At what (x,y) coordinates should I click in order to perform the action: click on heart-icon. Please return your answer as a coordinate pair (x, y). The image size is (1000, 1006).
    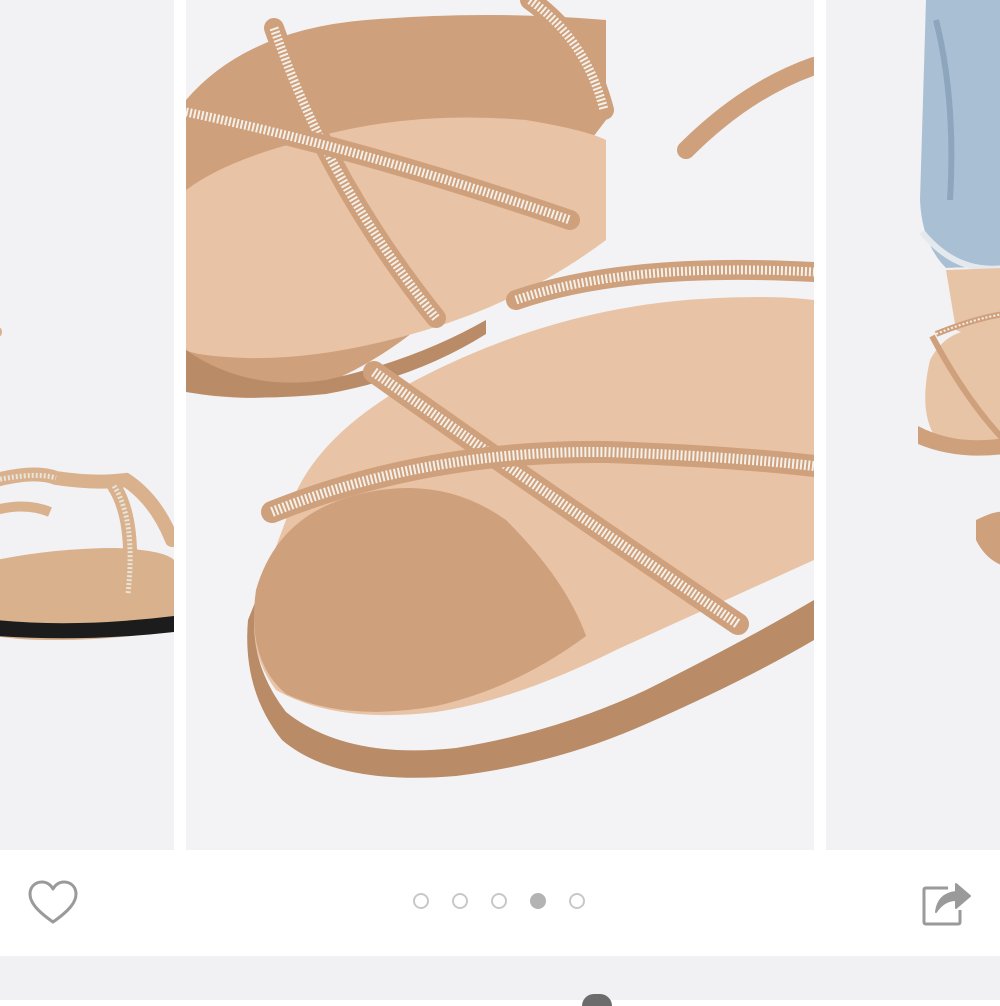
    Looking at the image, I should click on (53, 902).